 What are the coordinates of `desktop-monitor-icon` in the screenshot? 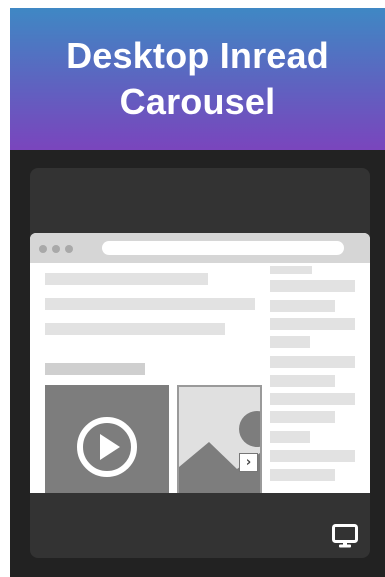 It's located at (345, 536).